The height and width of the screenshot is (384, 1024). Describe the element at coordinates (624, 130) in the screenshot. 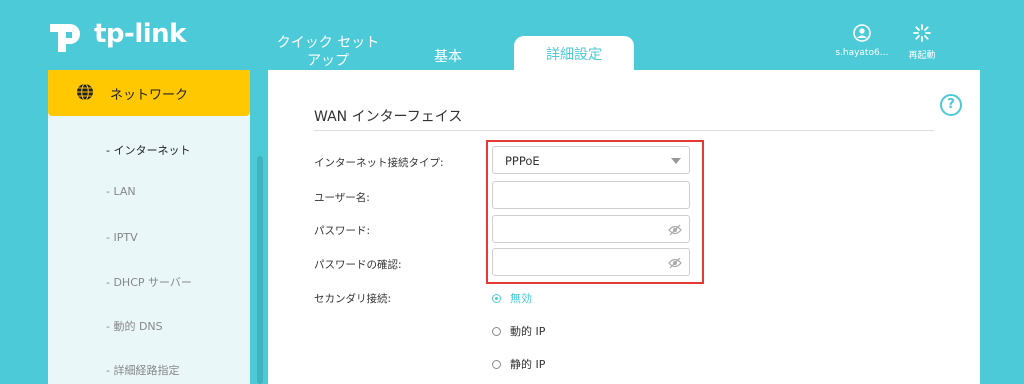

I see `title-divider` at that location.